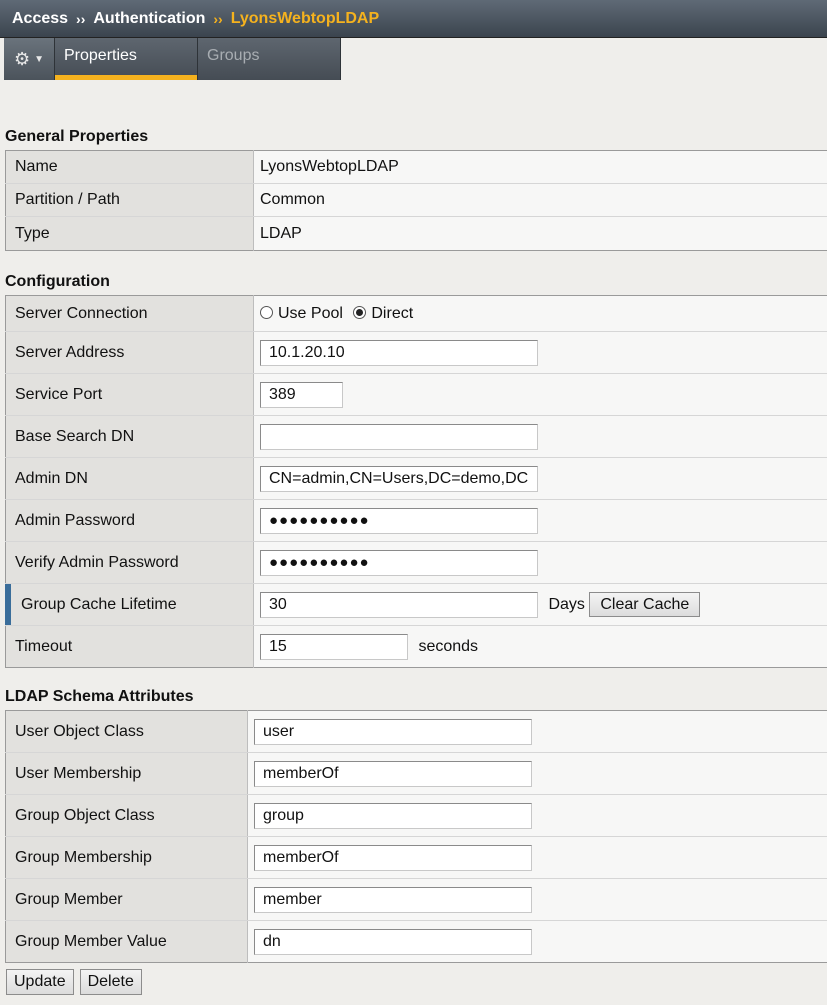 The width and height of the screenshot is (827, 1005). What do you see at coordinates (334, 646) in the screenshot?
I see `timeout-input` at bounding box center [334, 646].